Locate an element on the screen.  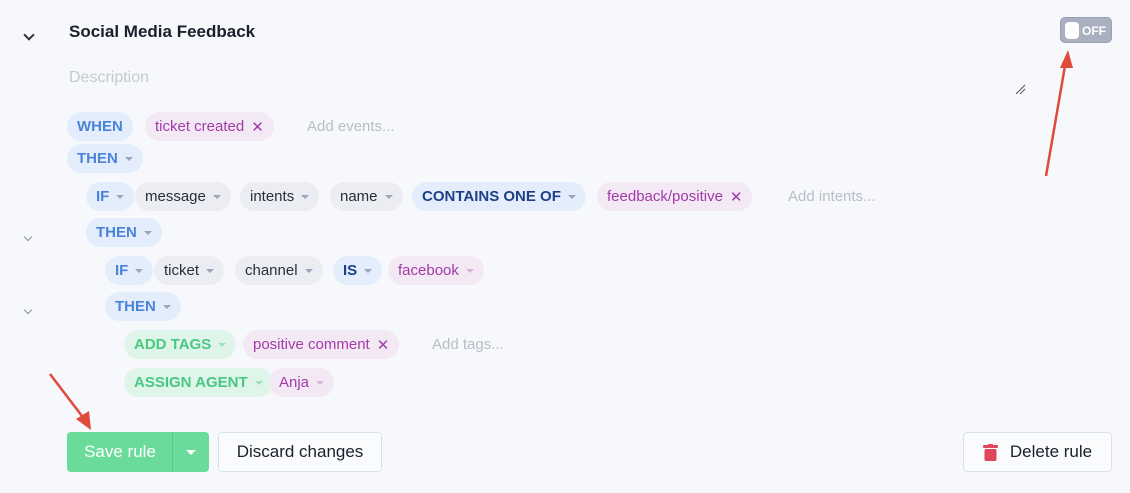
field-label: intents is located at coordinates (272, 196).